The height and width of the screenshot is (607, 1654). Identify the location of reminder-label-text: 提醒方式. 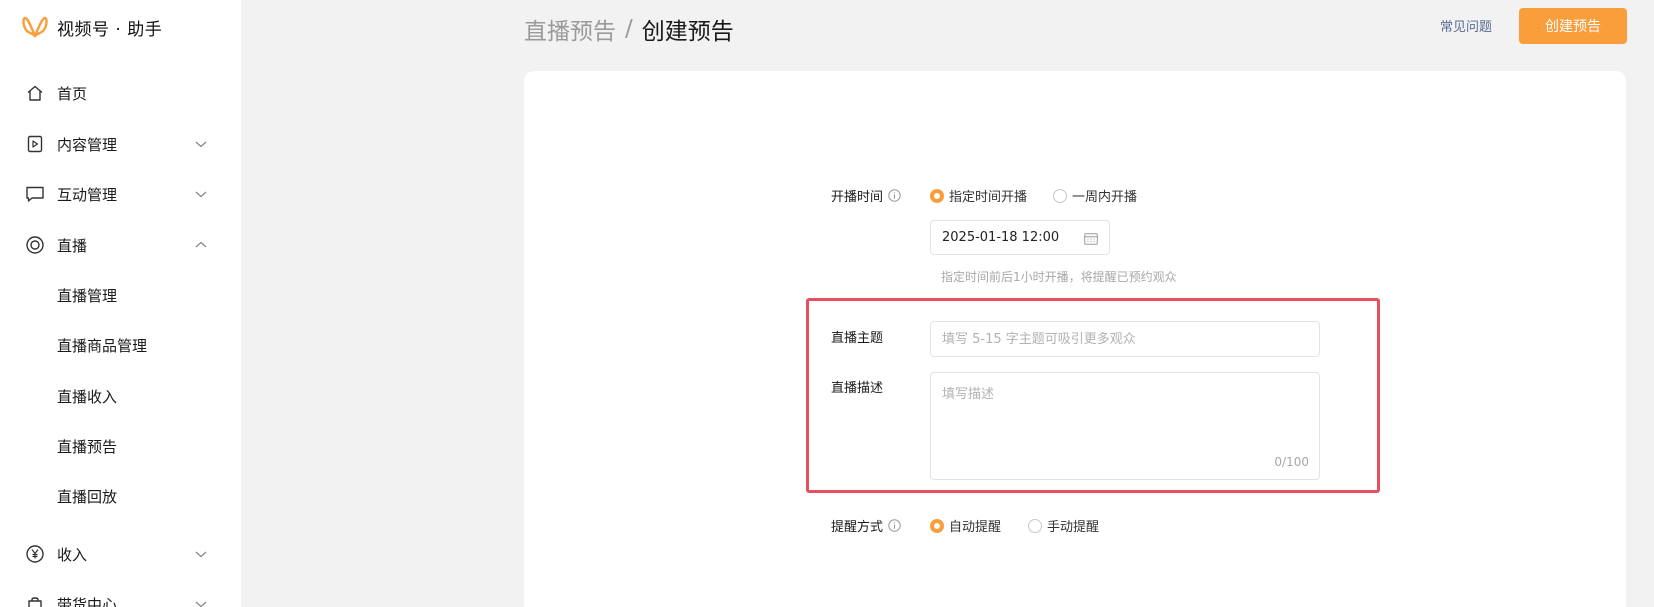
(857, 527).